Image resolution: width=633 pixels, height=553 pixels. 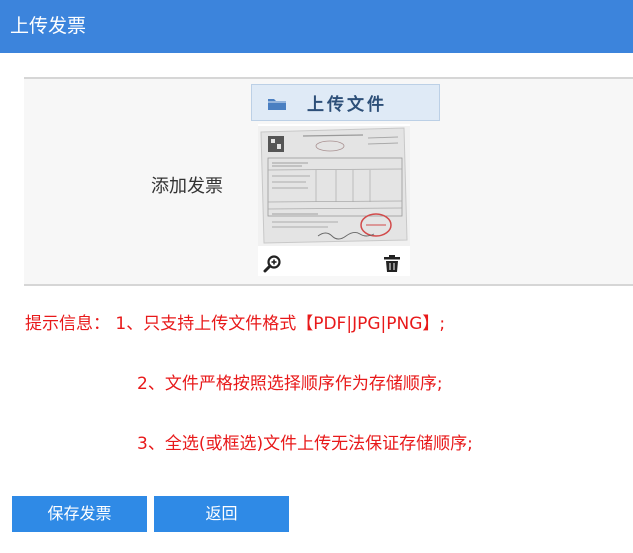 What do you see at coordinates (187, 186) in the screenshot?
I see `add-invoice-label: 添加发票` at bounding box center [187, 186].